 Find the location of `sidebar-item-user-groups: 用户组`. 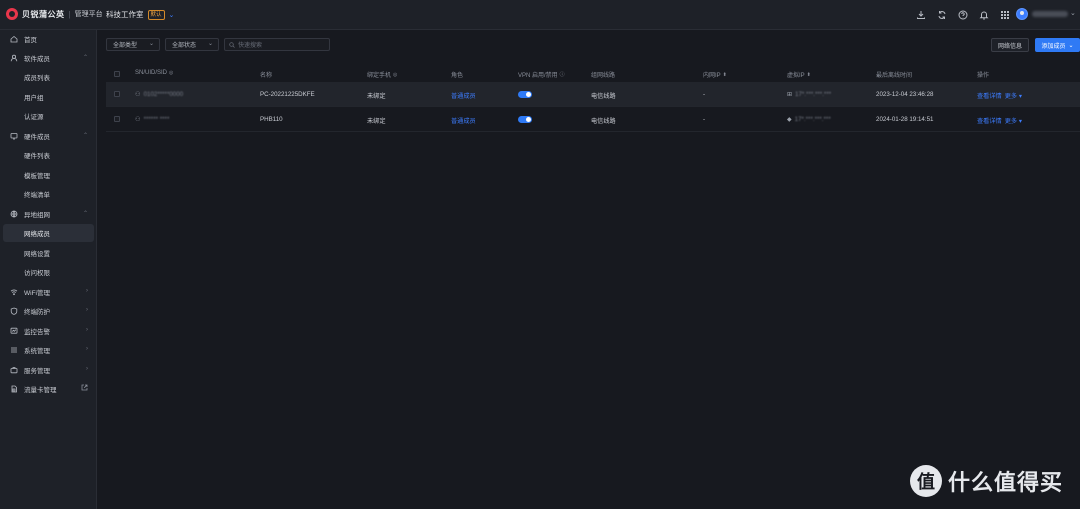

sidebar-item-user-groups: 用户组 is located at coordinates (48, 97).